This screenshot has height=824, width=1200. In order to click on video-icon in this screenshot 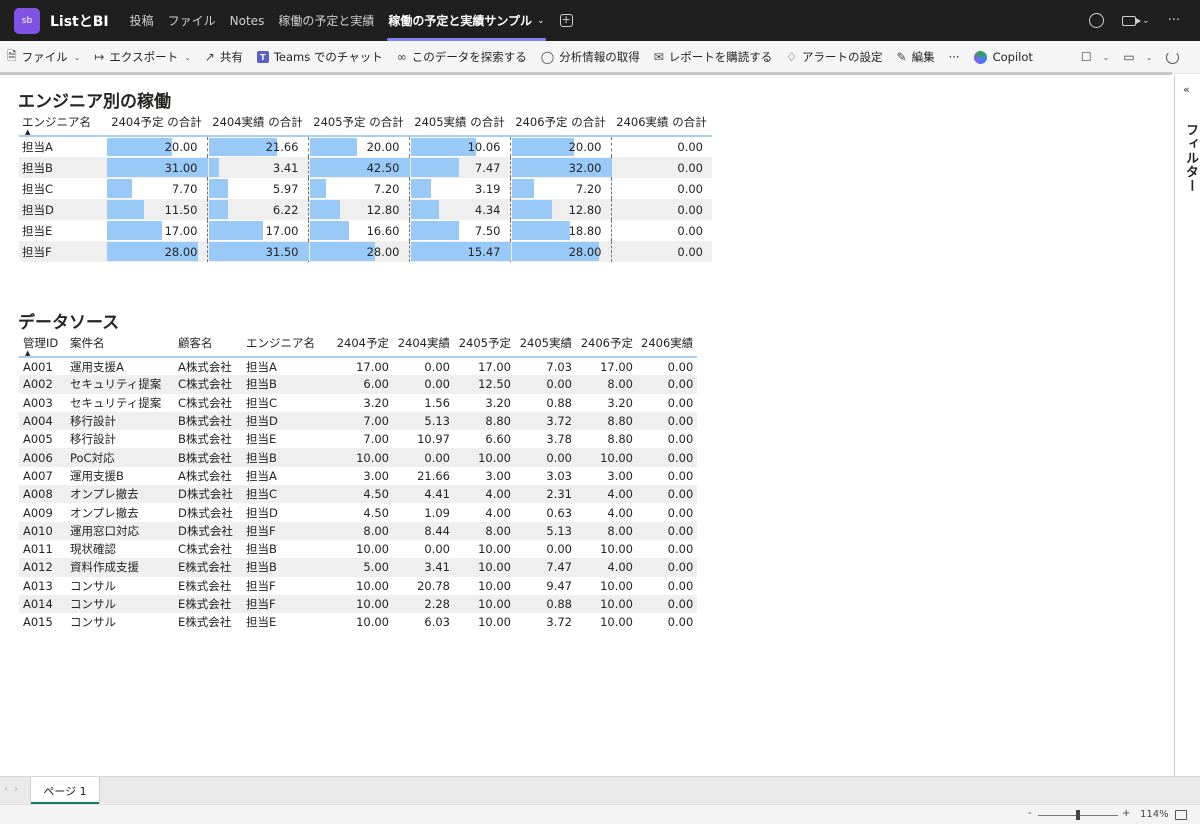, I will do `click(1132, 20)`.